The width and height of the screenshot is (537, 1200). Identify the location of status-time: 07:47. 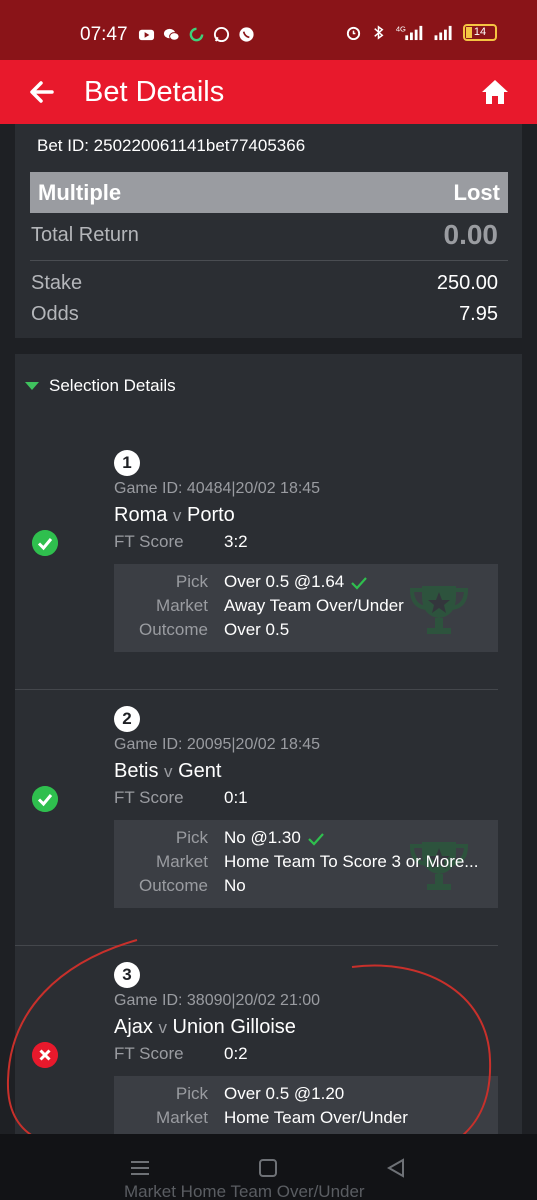
(104, 34).